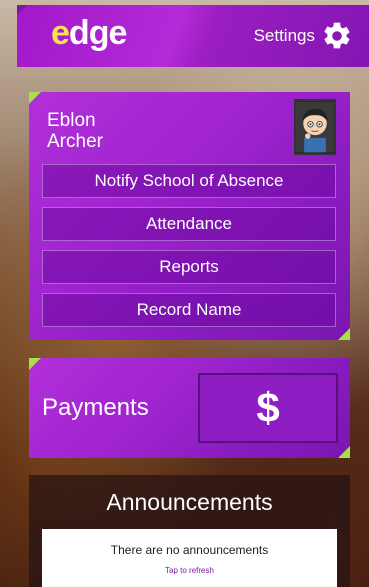 The image size is (369, 587). What do you see at coordinates (189, 181) in the screenshot?
I see `notify-absence-button: Notify School of Absence` at bounding box center [189, 181].